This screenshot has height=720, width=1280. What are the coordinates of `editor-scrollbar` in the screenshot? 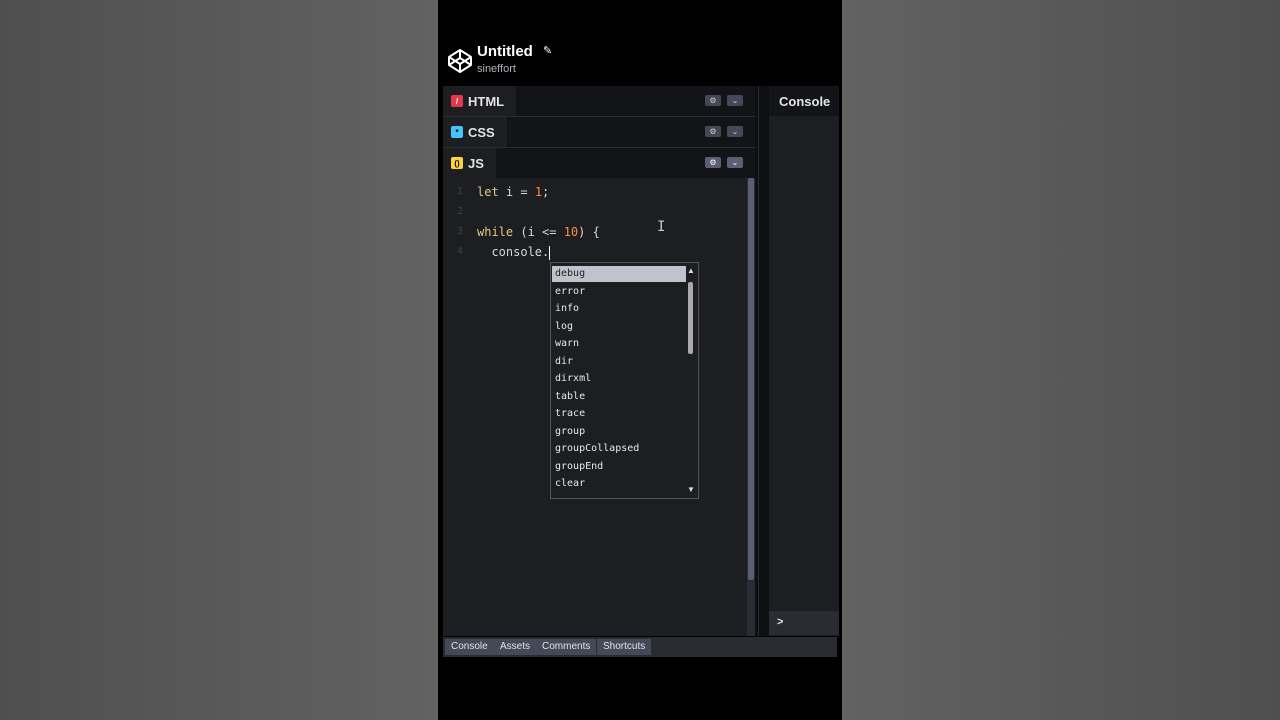 It's located at (751, 407).